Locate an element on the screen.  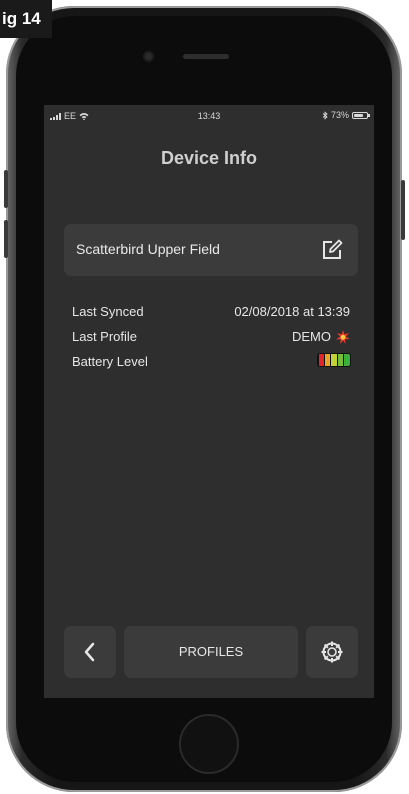
bottom-toolbar: PROFILES is located at coordinates (211, 652).